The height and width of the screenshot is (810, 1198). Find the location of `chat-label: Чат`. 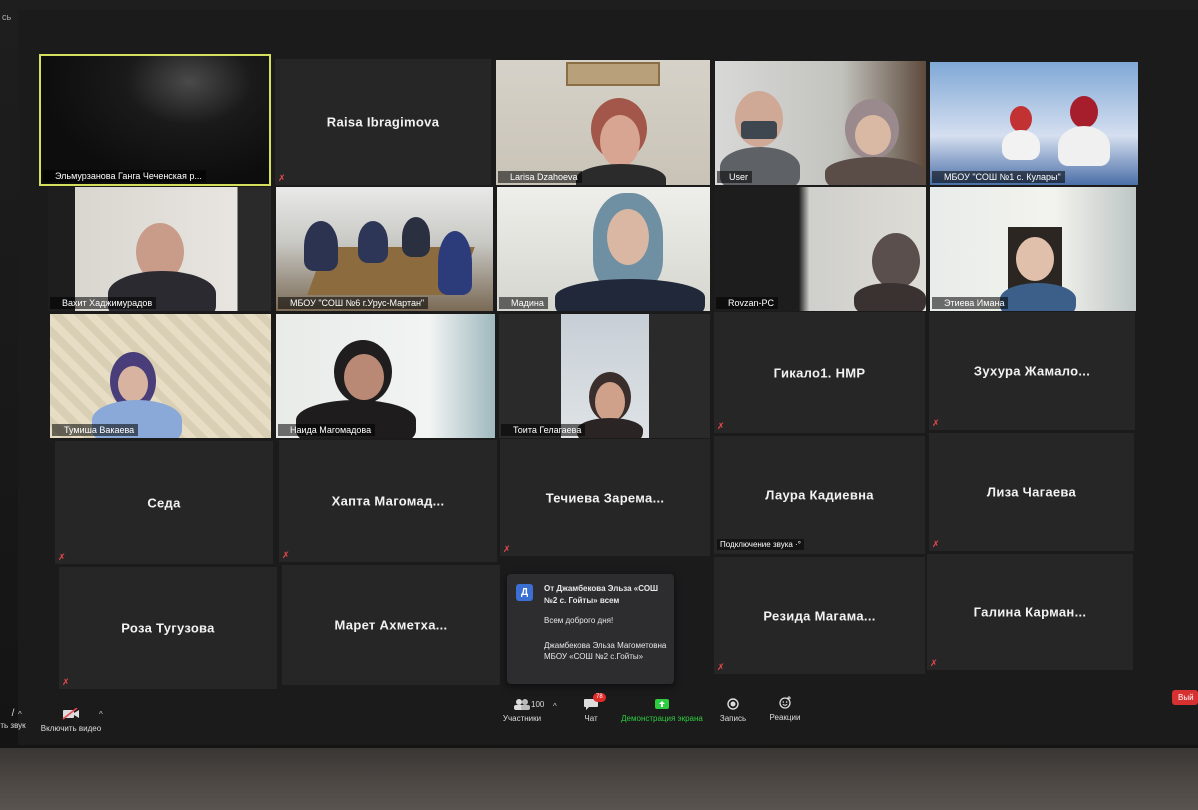

chat-label: Чат is located at coordinates (591, 718).